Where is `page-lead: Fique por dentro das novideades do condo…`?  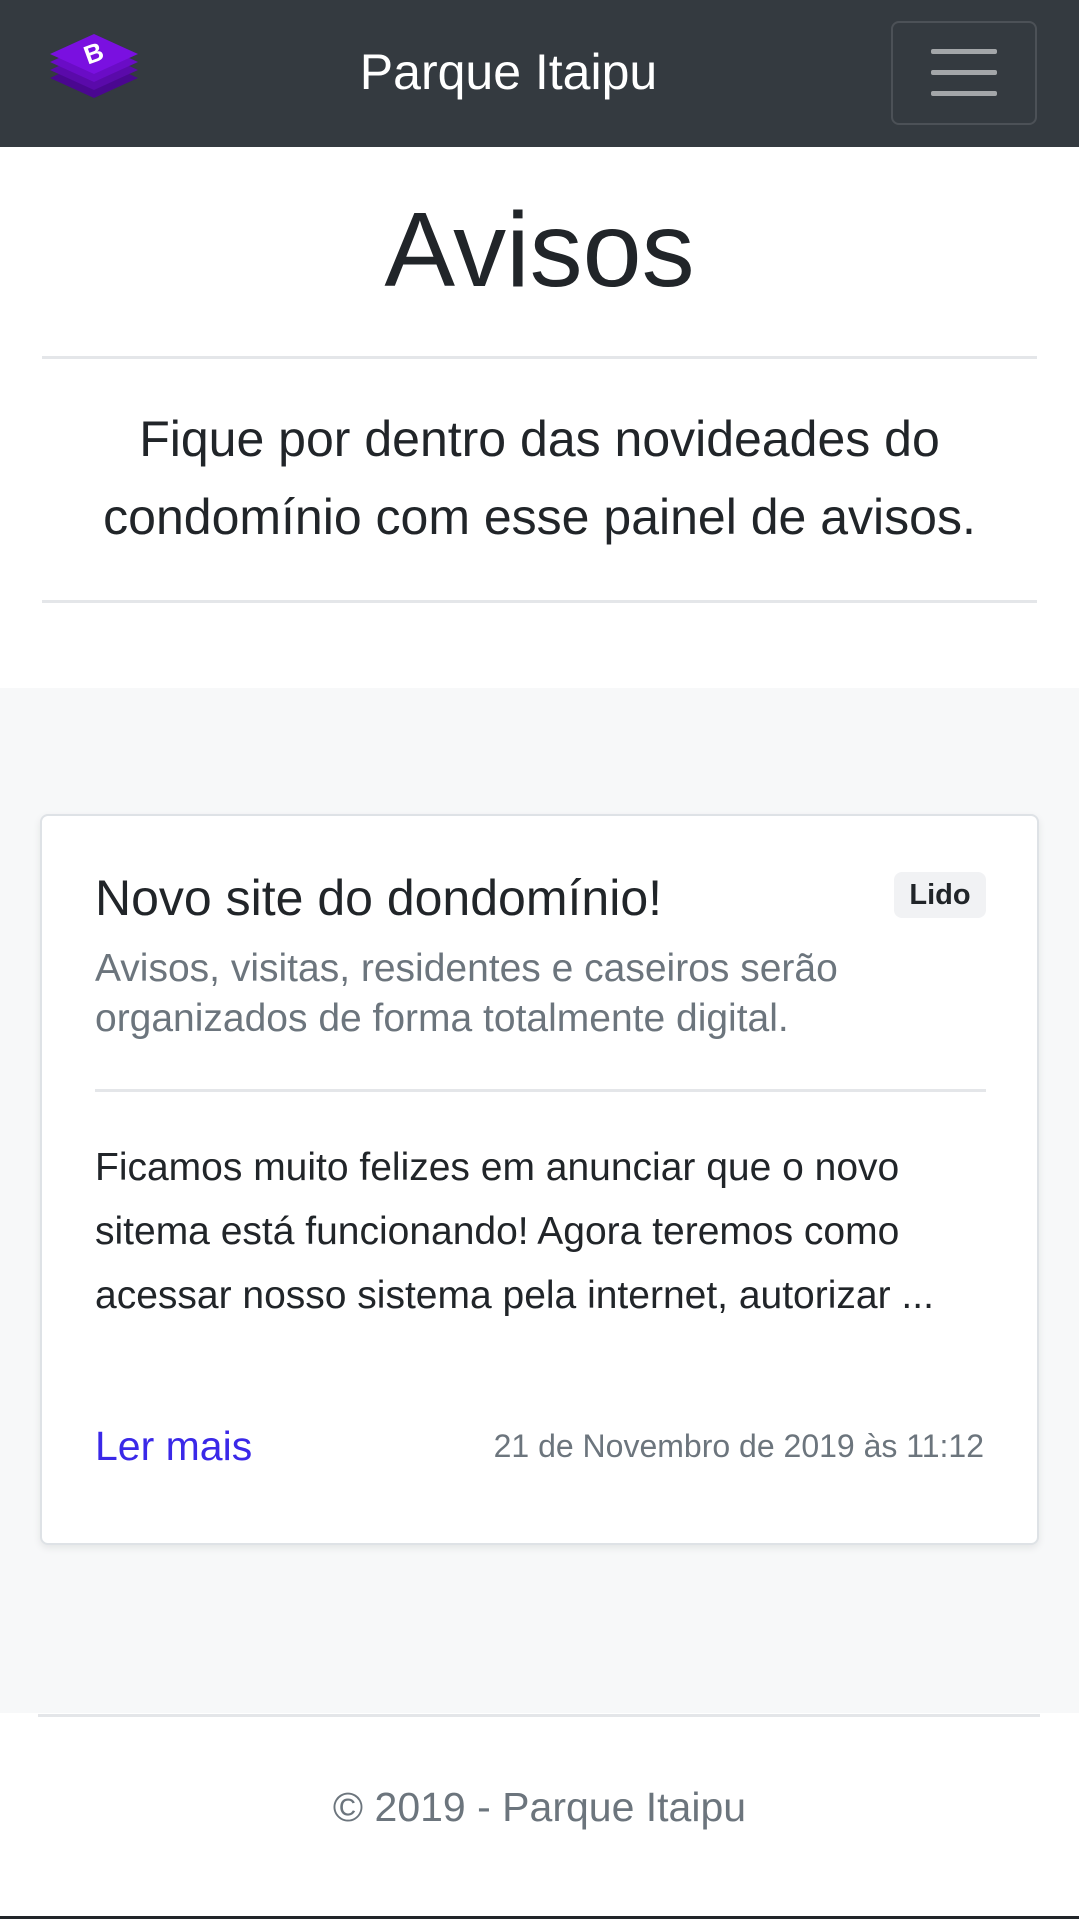
page-lead: Fique por dentro das novideades do condo… is located at coordinates (539, 478).